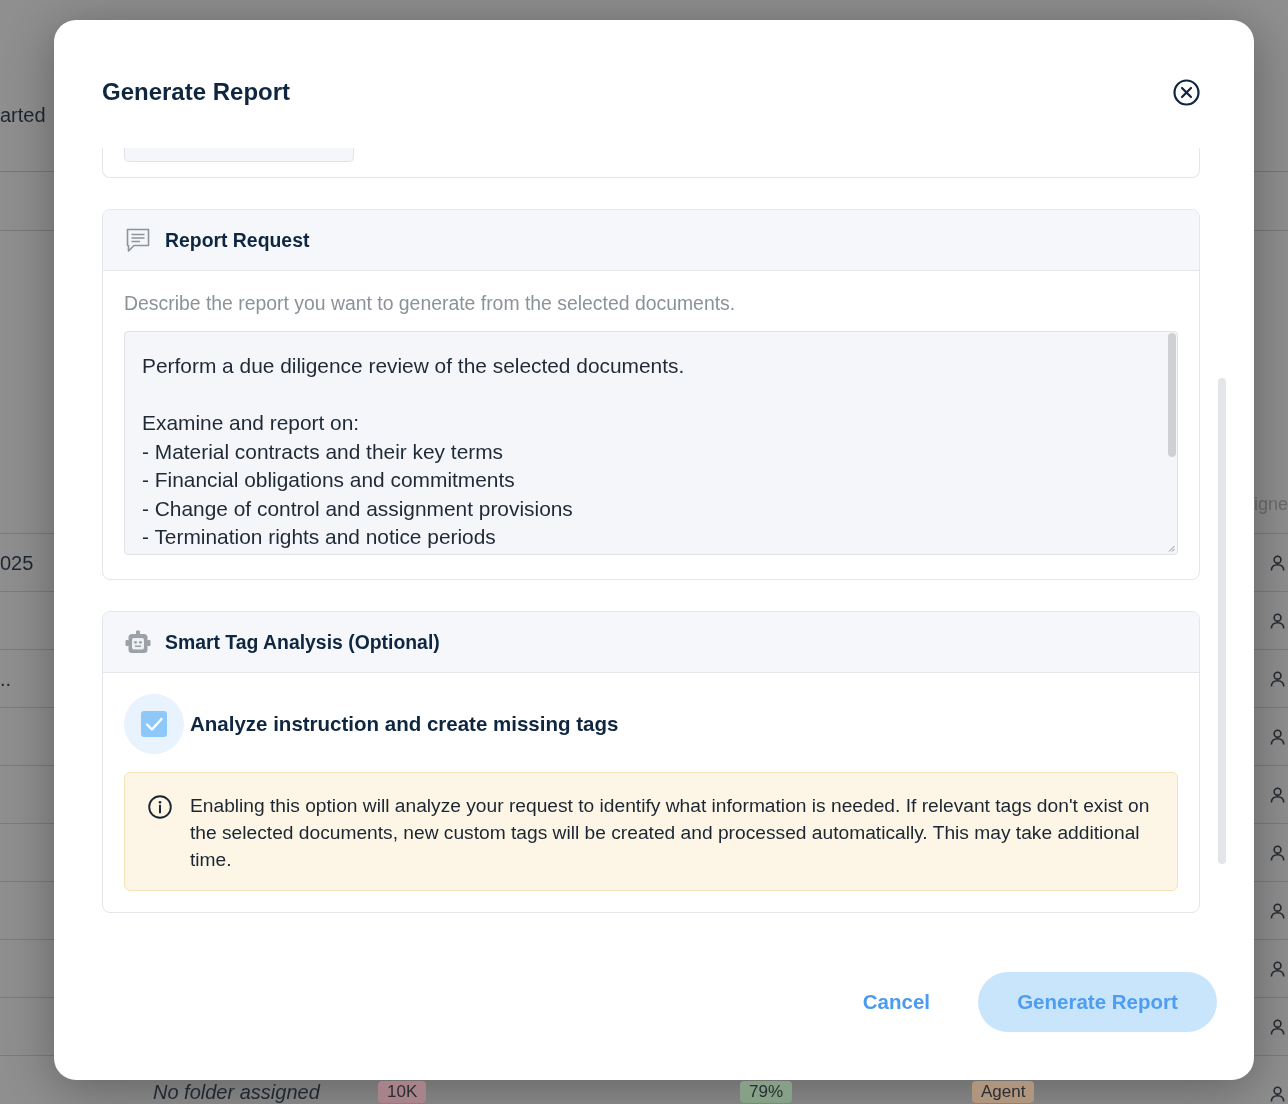 The width and height of the screenshot is (1288, 1104). What do you see at coordinates (6, 678) in the screenshot?
I see `table-cell: ..` at bounding box center [6, 678].